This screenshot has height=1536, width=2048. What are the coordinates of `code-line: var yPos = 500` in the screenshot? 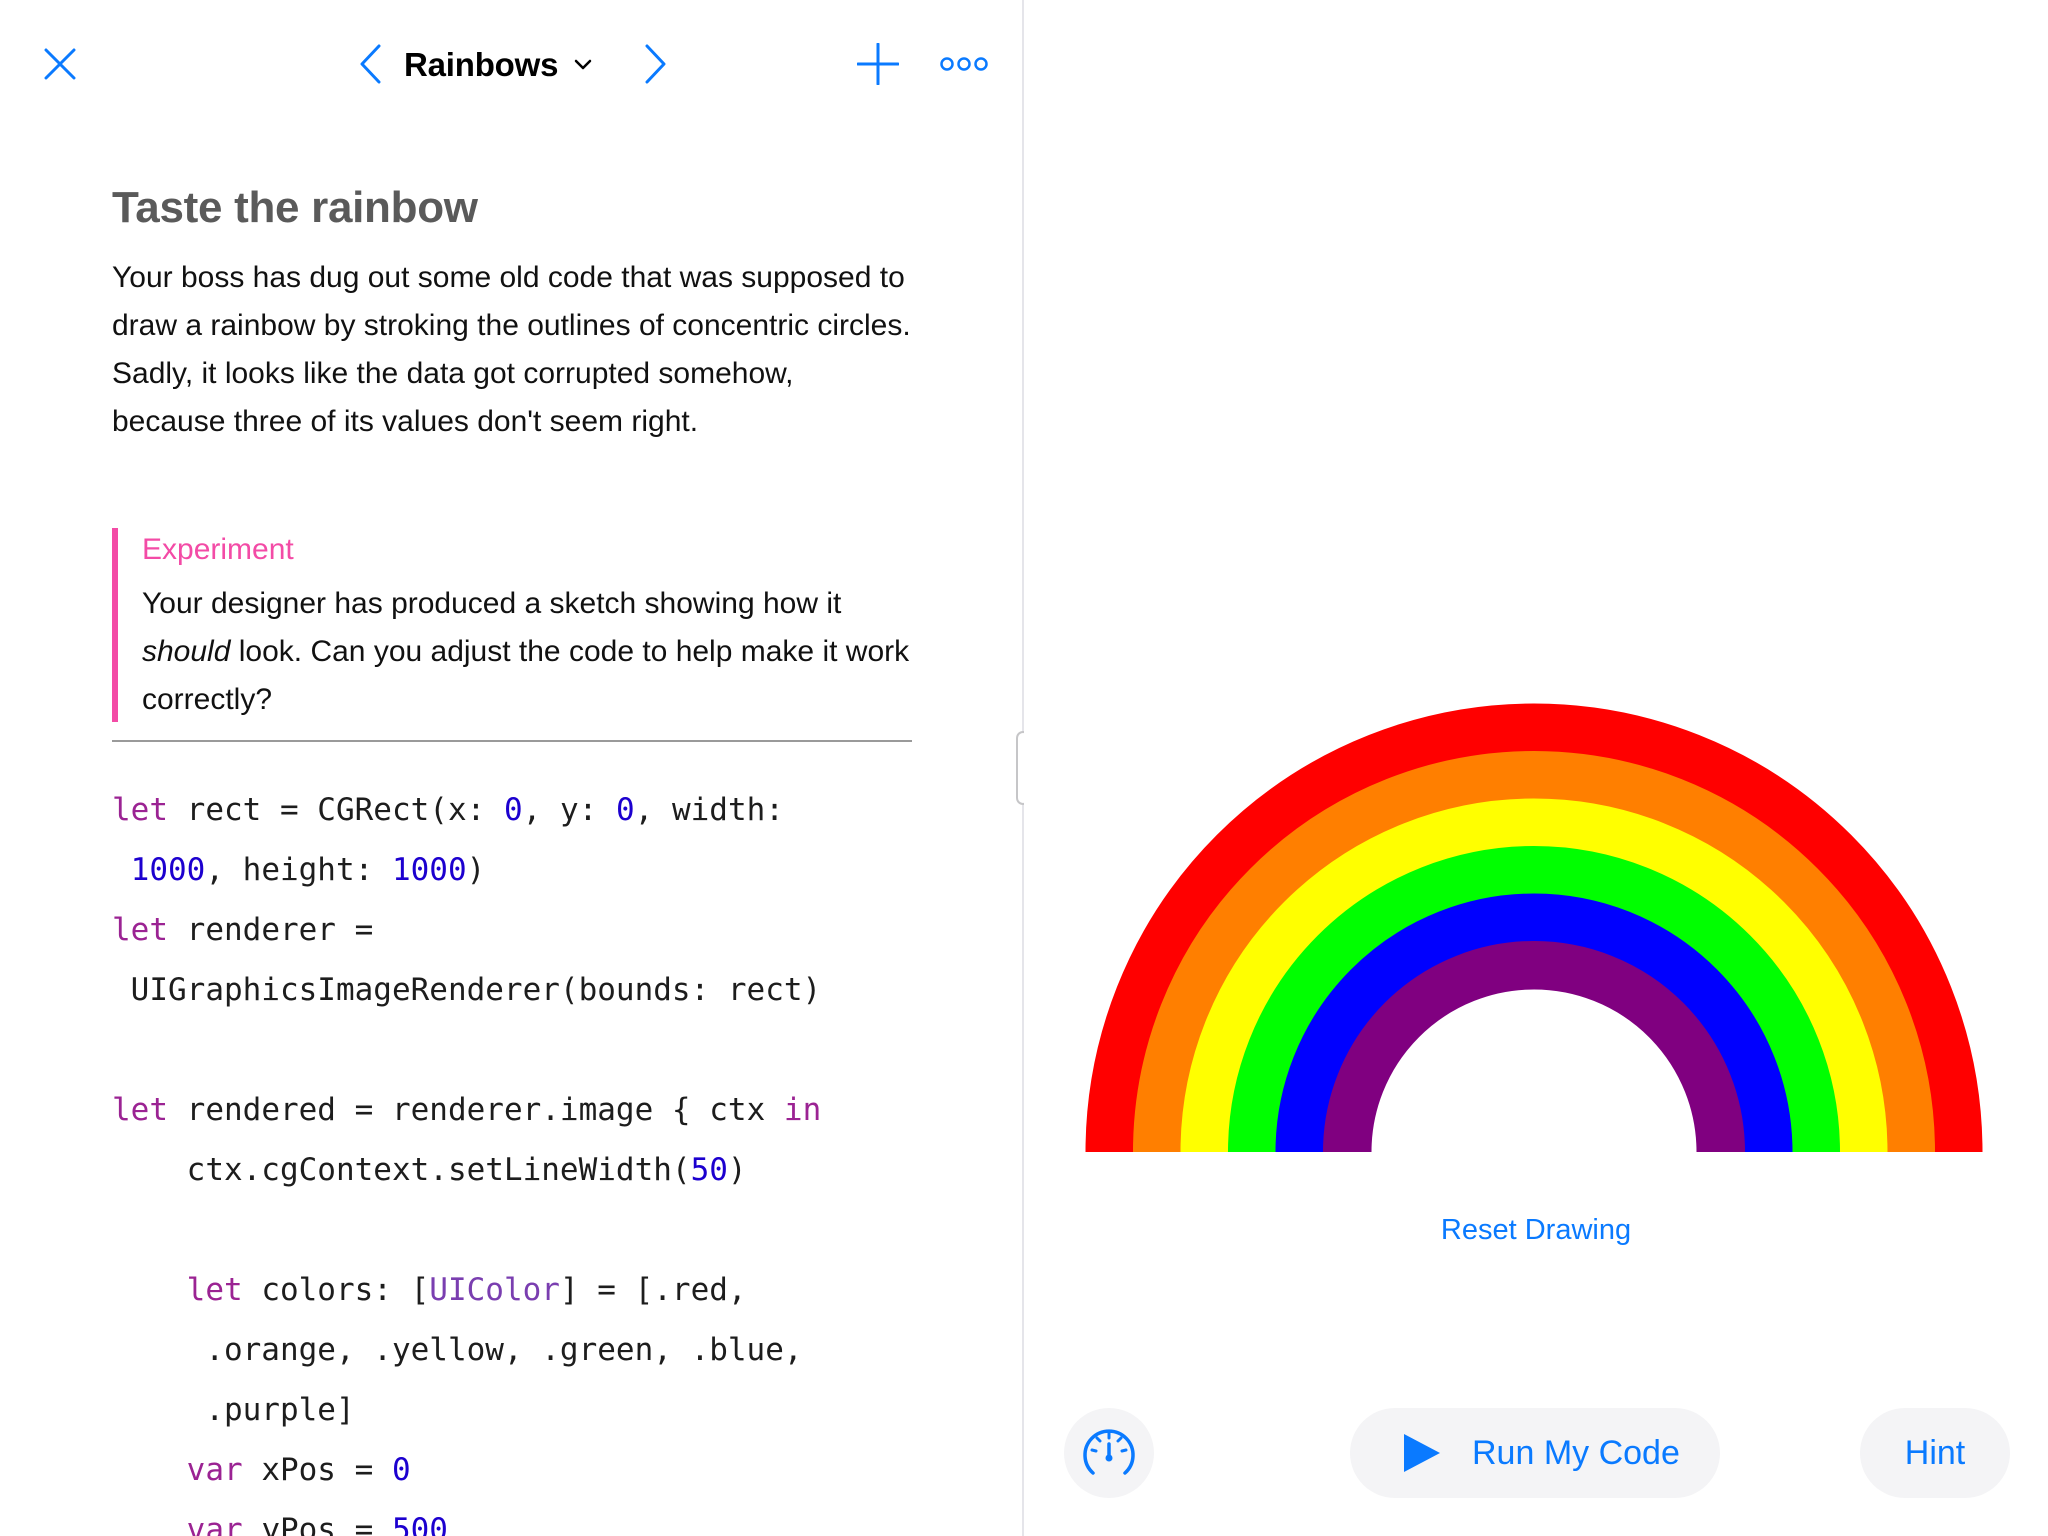 It's located at (512, 1518).